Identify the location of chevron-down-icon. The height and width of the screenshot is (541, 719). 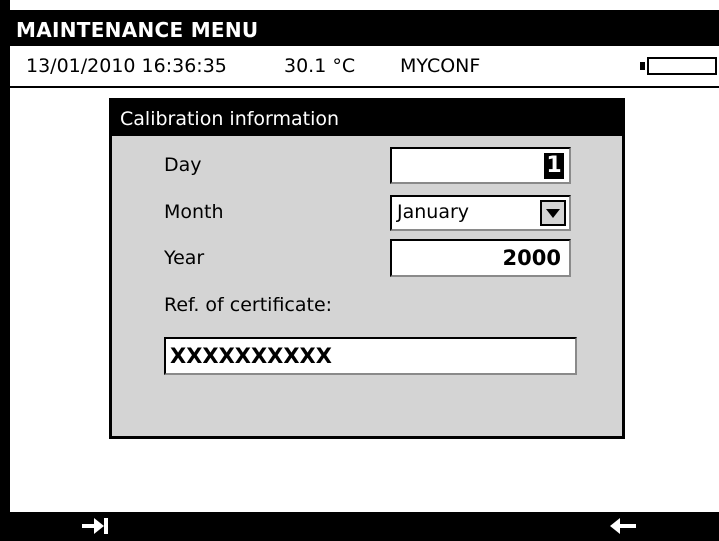
(553, 213).